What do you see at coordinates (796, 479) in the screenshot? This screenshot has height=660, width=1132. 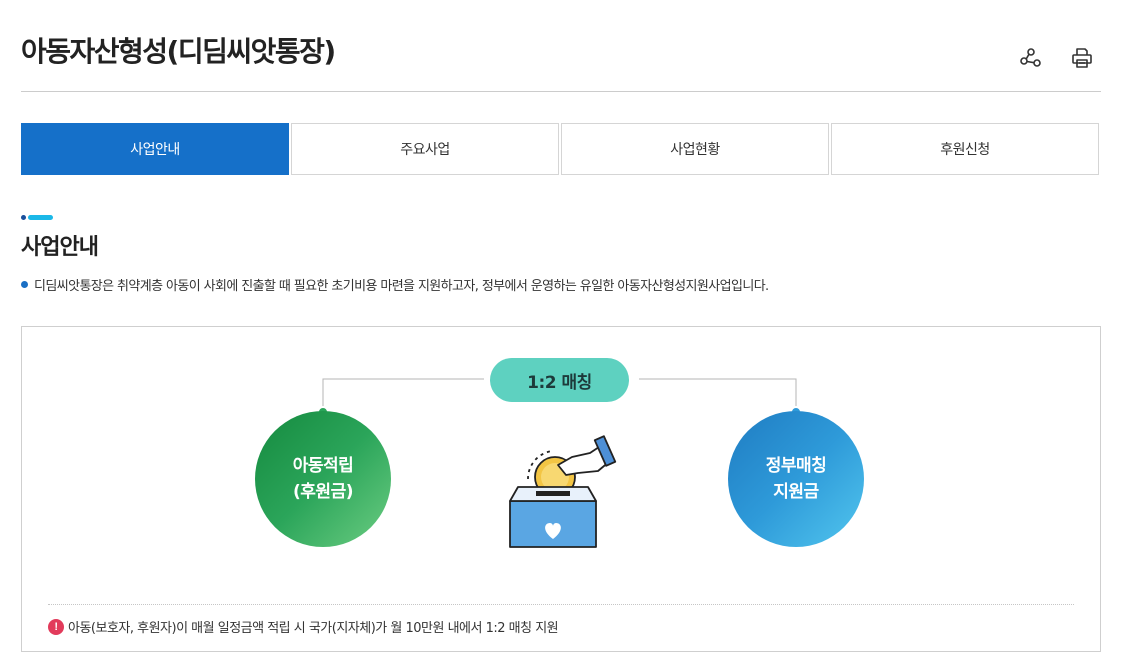 I see `government-matching-circle: 정부매칭 지원금` at bounding box center [796, 479].